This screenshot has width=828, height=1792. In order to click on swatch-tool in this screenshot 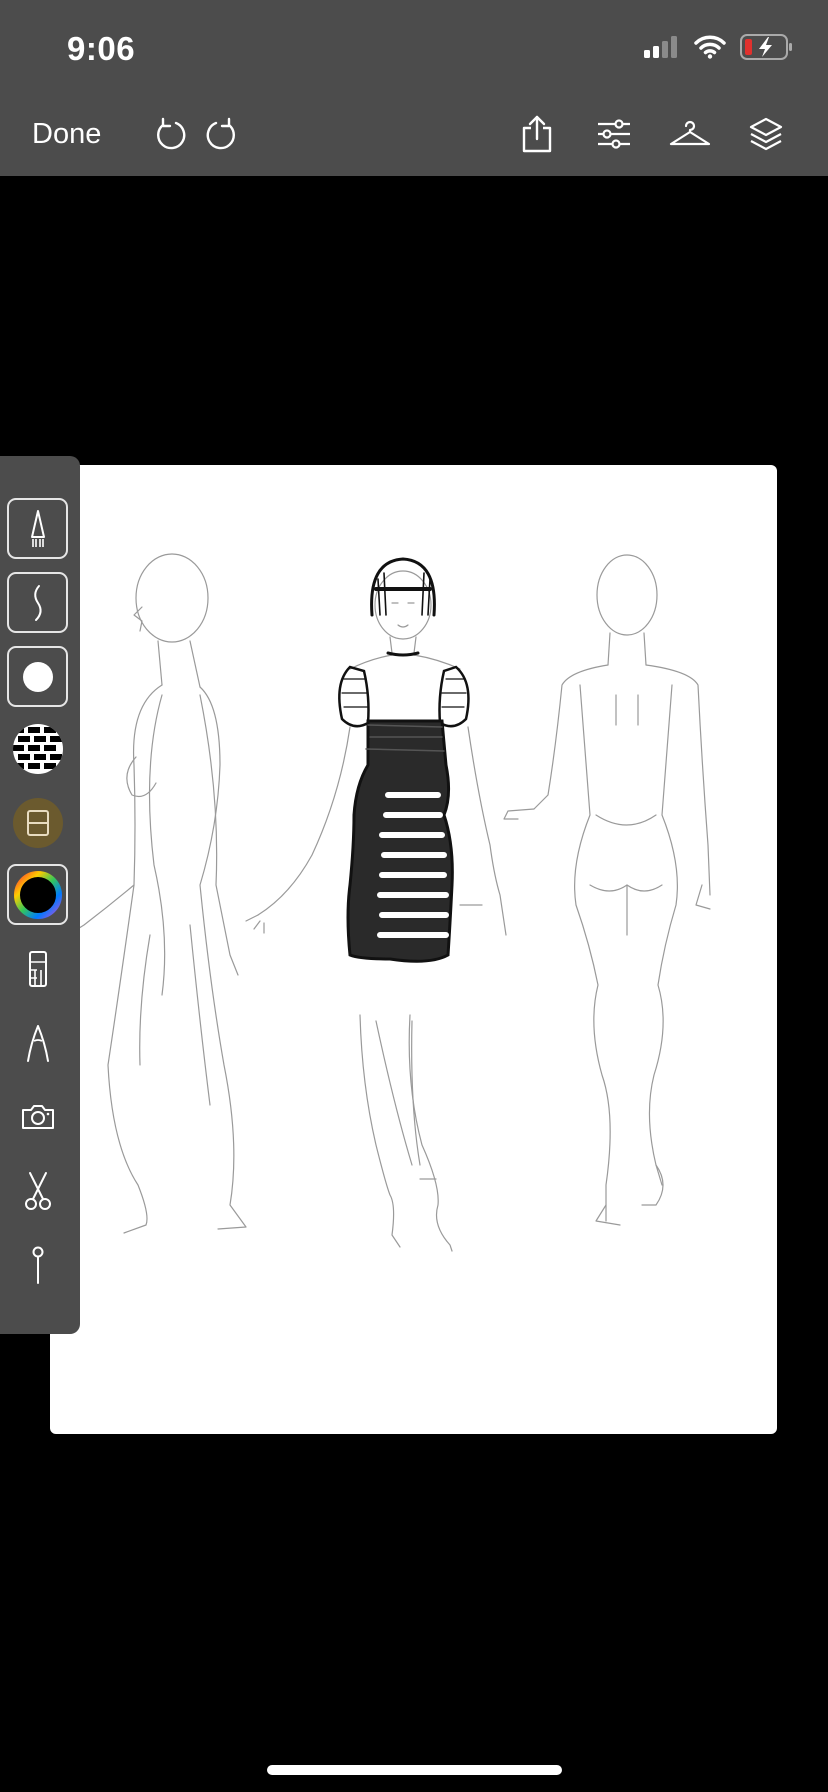, I will do `click(37, 822)`.